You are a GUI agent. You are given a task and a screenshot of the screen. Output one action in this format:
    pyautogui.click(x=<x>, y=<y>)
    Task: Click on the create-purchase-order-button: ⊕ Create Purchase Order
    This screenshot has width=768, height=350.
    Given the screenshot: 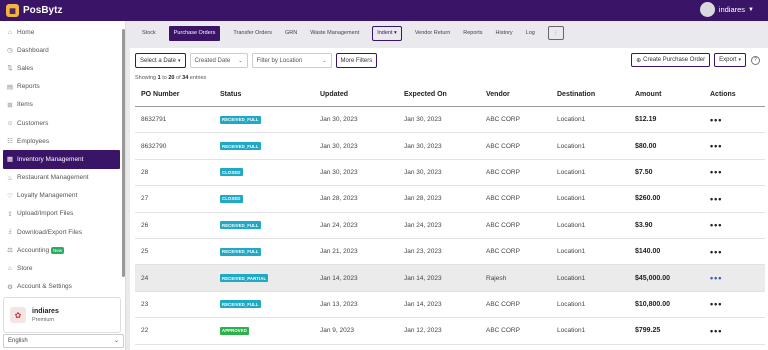 What is the action you would take?
    pyautogui.click(x=671, y=60)
    